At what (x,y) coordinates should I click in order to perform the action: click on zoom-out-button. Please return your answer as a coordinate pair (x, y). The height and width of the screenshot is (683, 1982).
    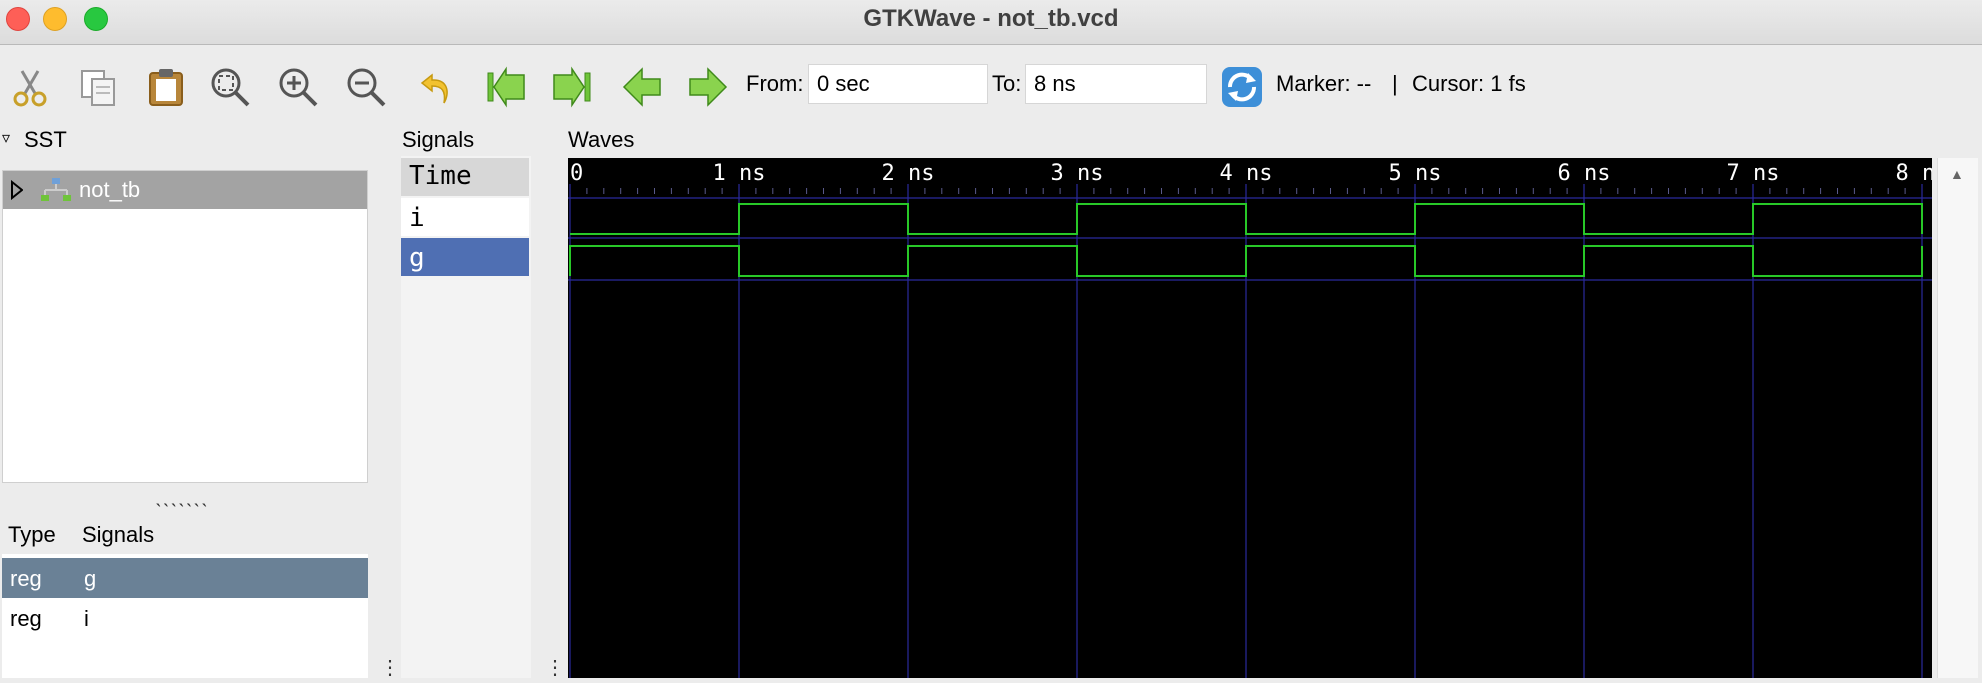
    Looking at the image, I should click on (366, 87).